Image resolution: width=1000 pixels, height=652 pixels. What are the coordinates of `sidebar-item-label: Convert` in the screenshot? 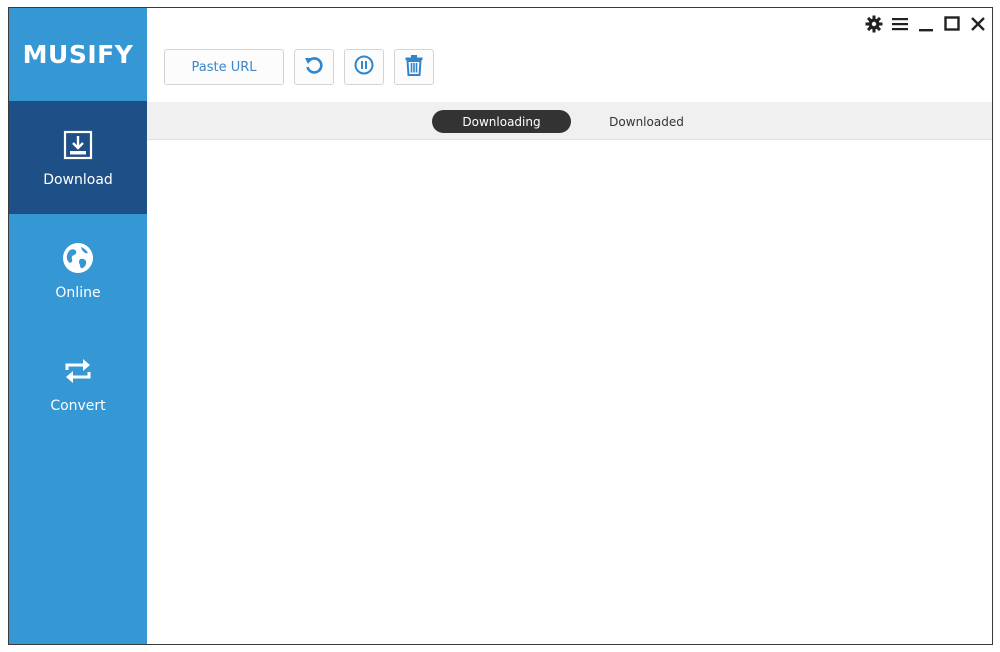 It's located at (78, 405).